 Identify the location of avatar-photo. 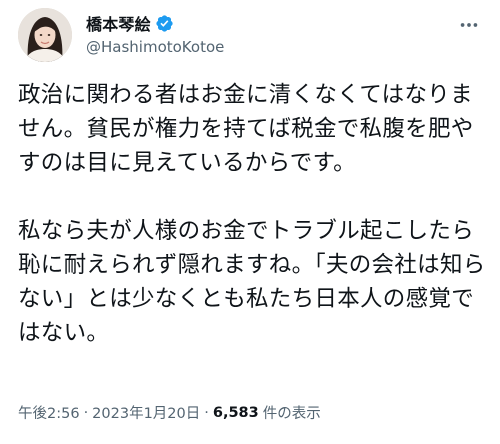
(45, 35).